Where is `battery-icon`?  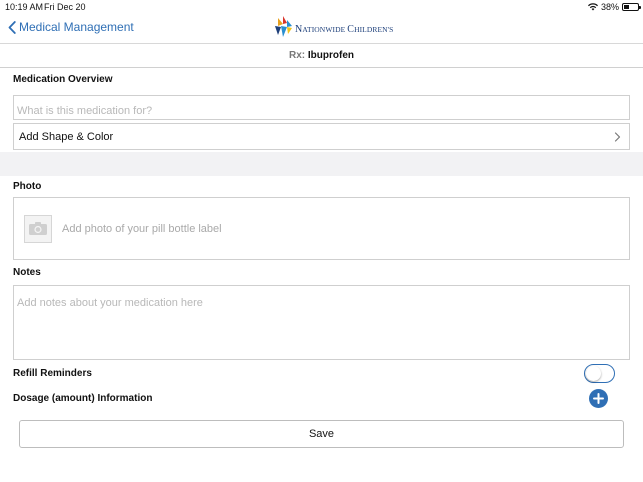 battery-icon is located at coordinates (631, 7).